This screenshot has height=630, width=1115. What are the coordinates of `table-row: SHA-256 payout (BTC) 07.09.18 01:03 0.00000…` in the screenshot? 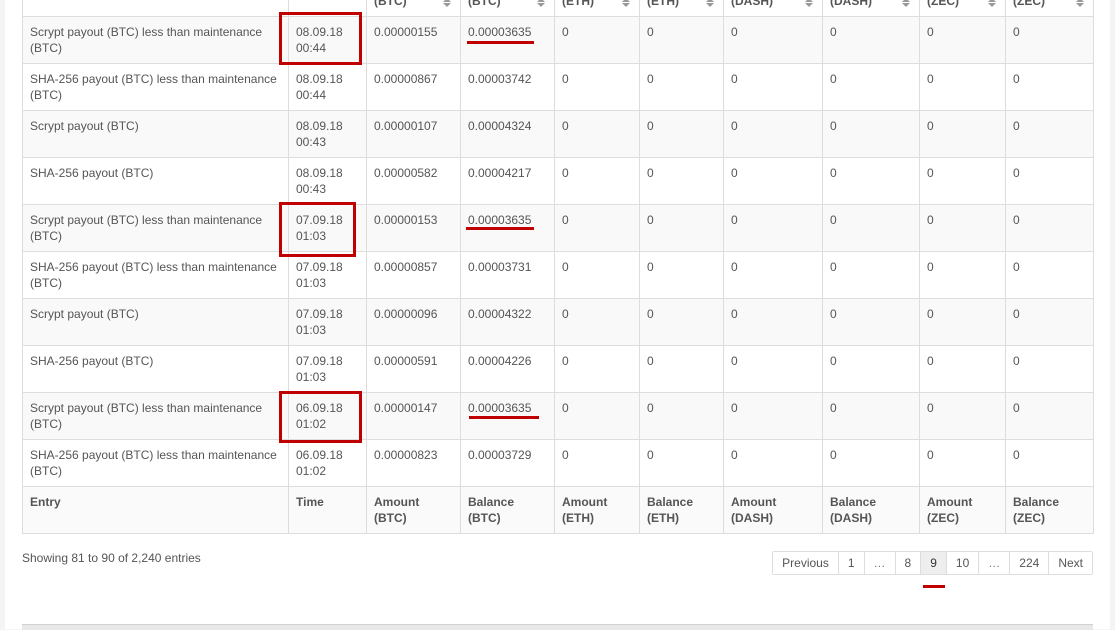 It's located at (558, 369).